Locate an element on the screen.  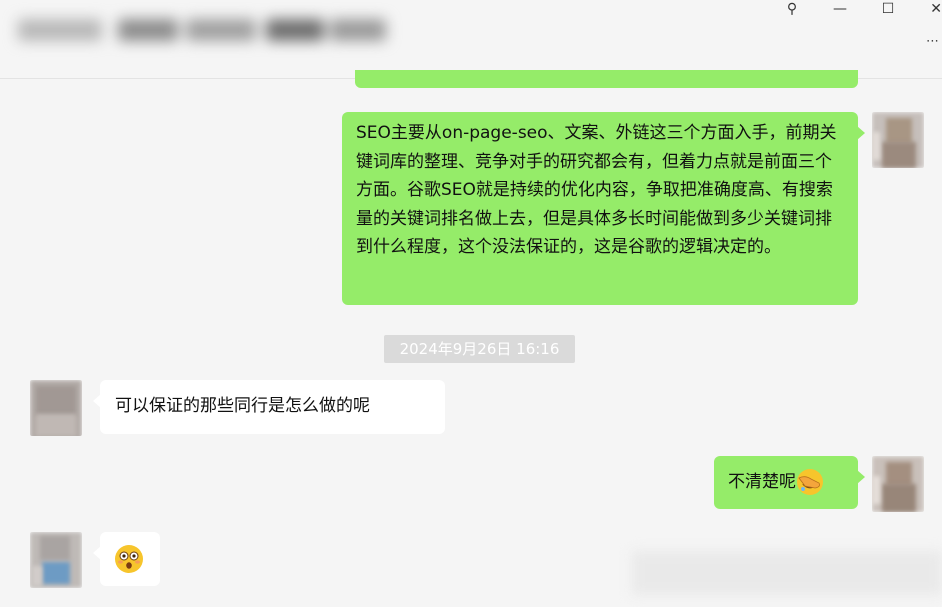
maximize-icon: ☐ is located at coordinates (888, 9).